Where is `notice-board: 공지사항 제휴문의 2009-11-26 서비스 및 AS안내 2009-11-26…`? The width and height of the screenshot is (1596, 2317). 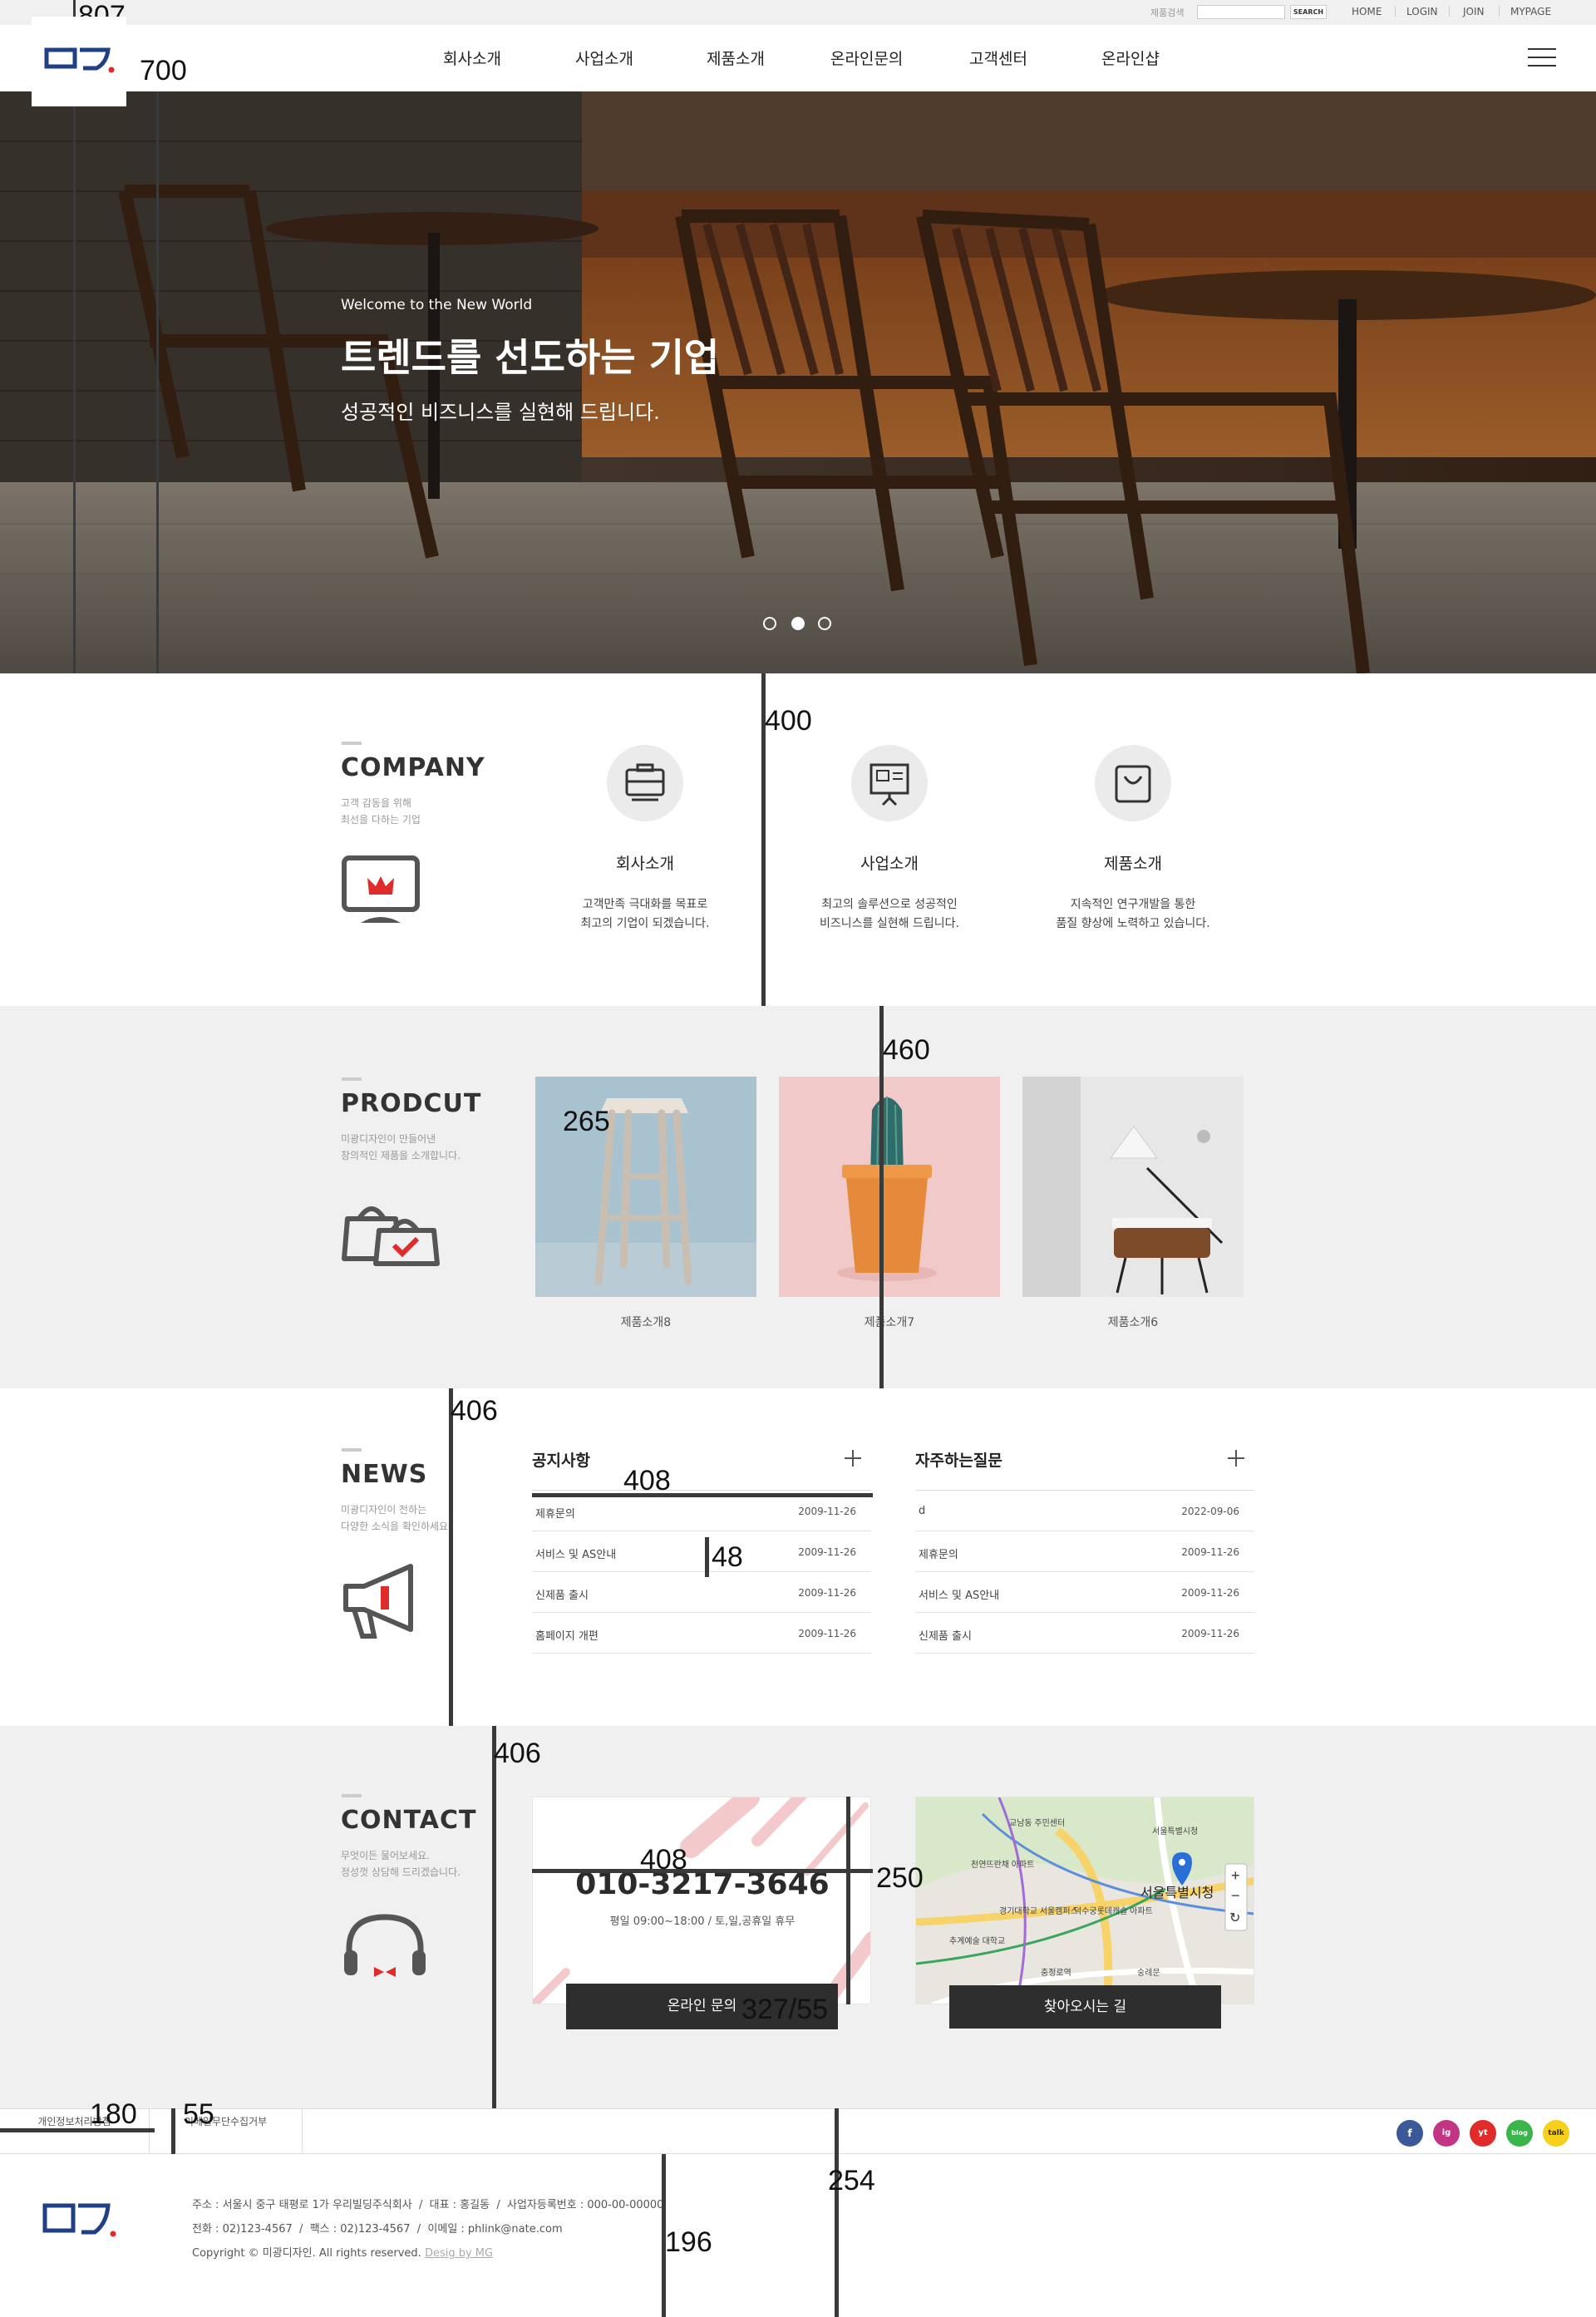
notice-board: 공지사항 제휴문의 2009-11-26 서비스 및 AS안내 2009-11-26… is located at coordinates (701, 1551).